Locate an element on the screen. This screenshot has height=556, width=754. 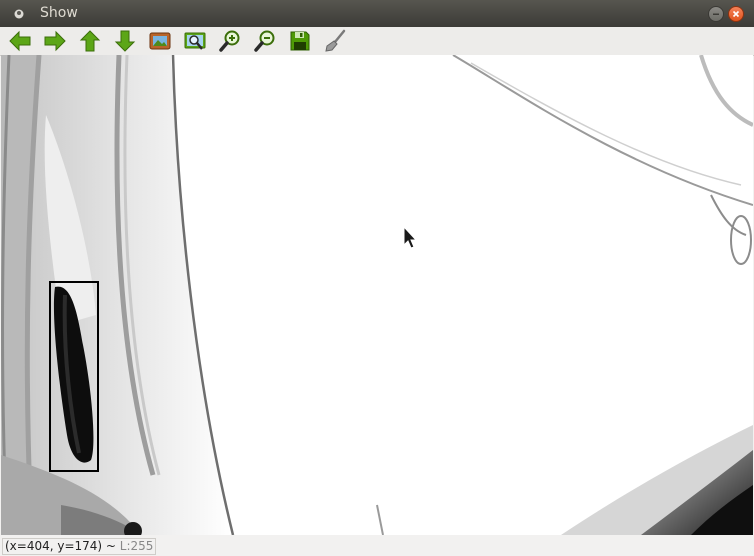
pan-up-button is located at coordinates (90, 41).